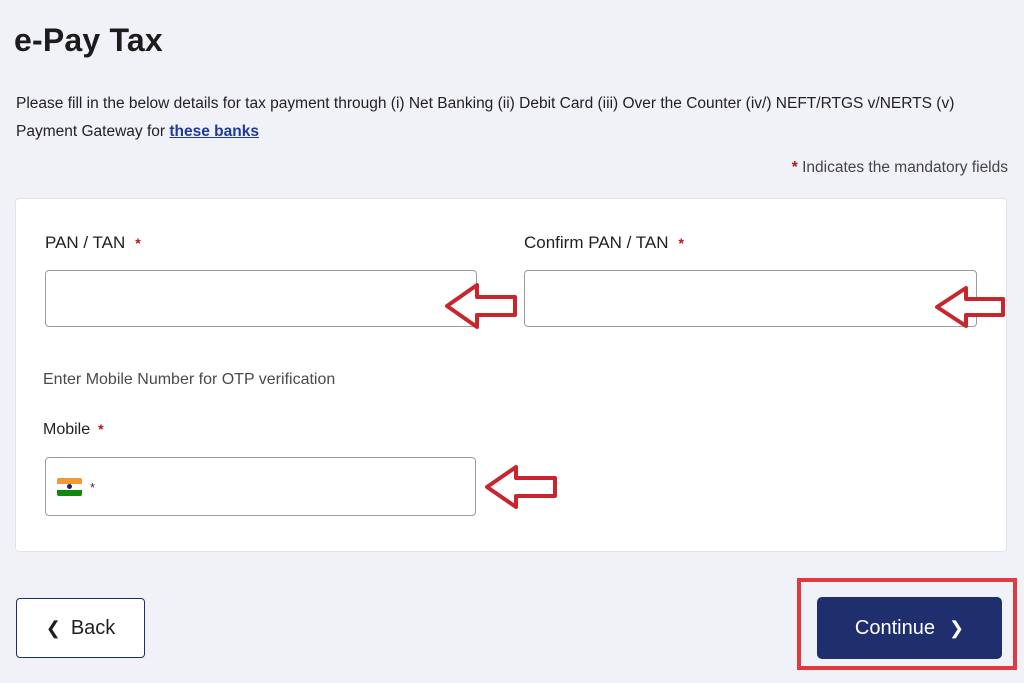 This screenshot has width=1024, height=683. I want to click on confirm-pan-input, so click(750, 298).